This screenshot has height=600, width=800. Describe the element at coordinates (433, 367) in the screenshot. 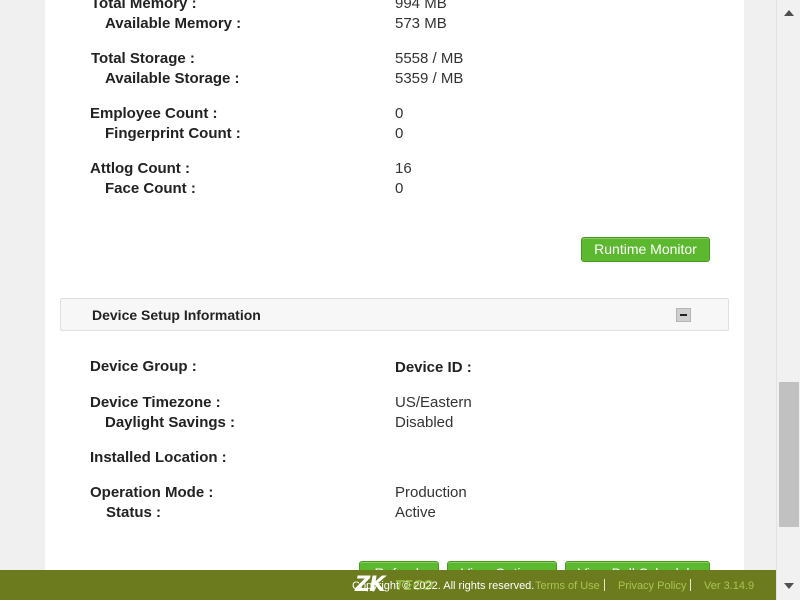

I see `device-id-label: Device ID :` at that location.